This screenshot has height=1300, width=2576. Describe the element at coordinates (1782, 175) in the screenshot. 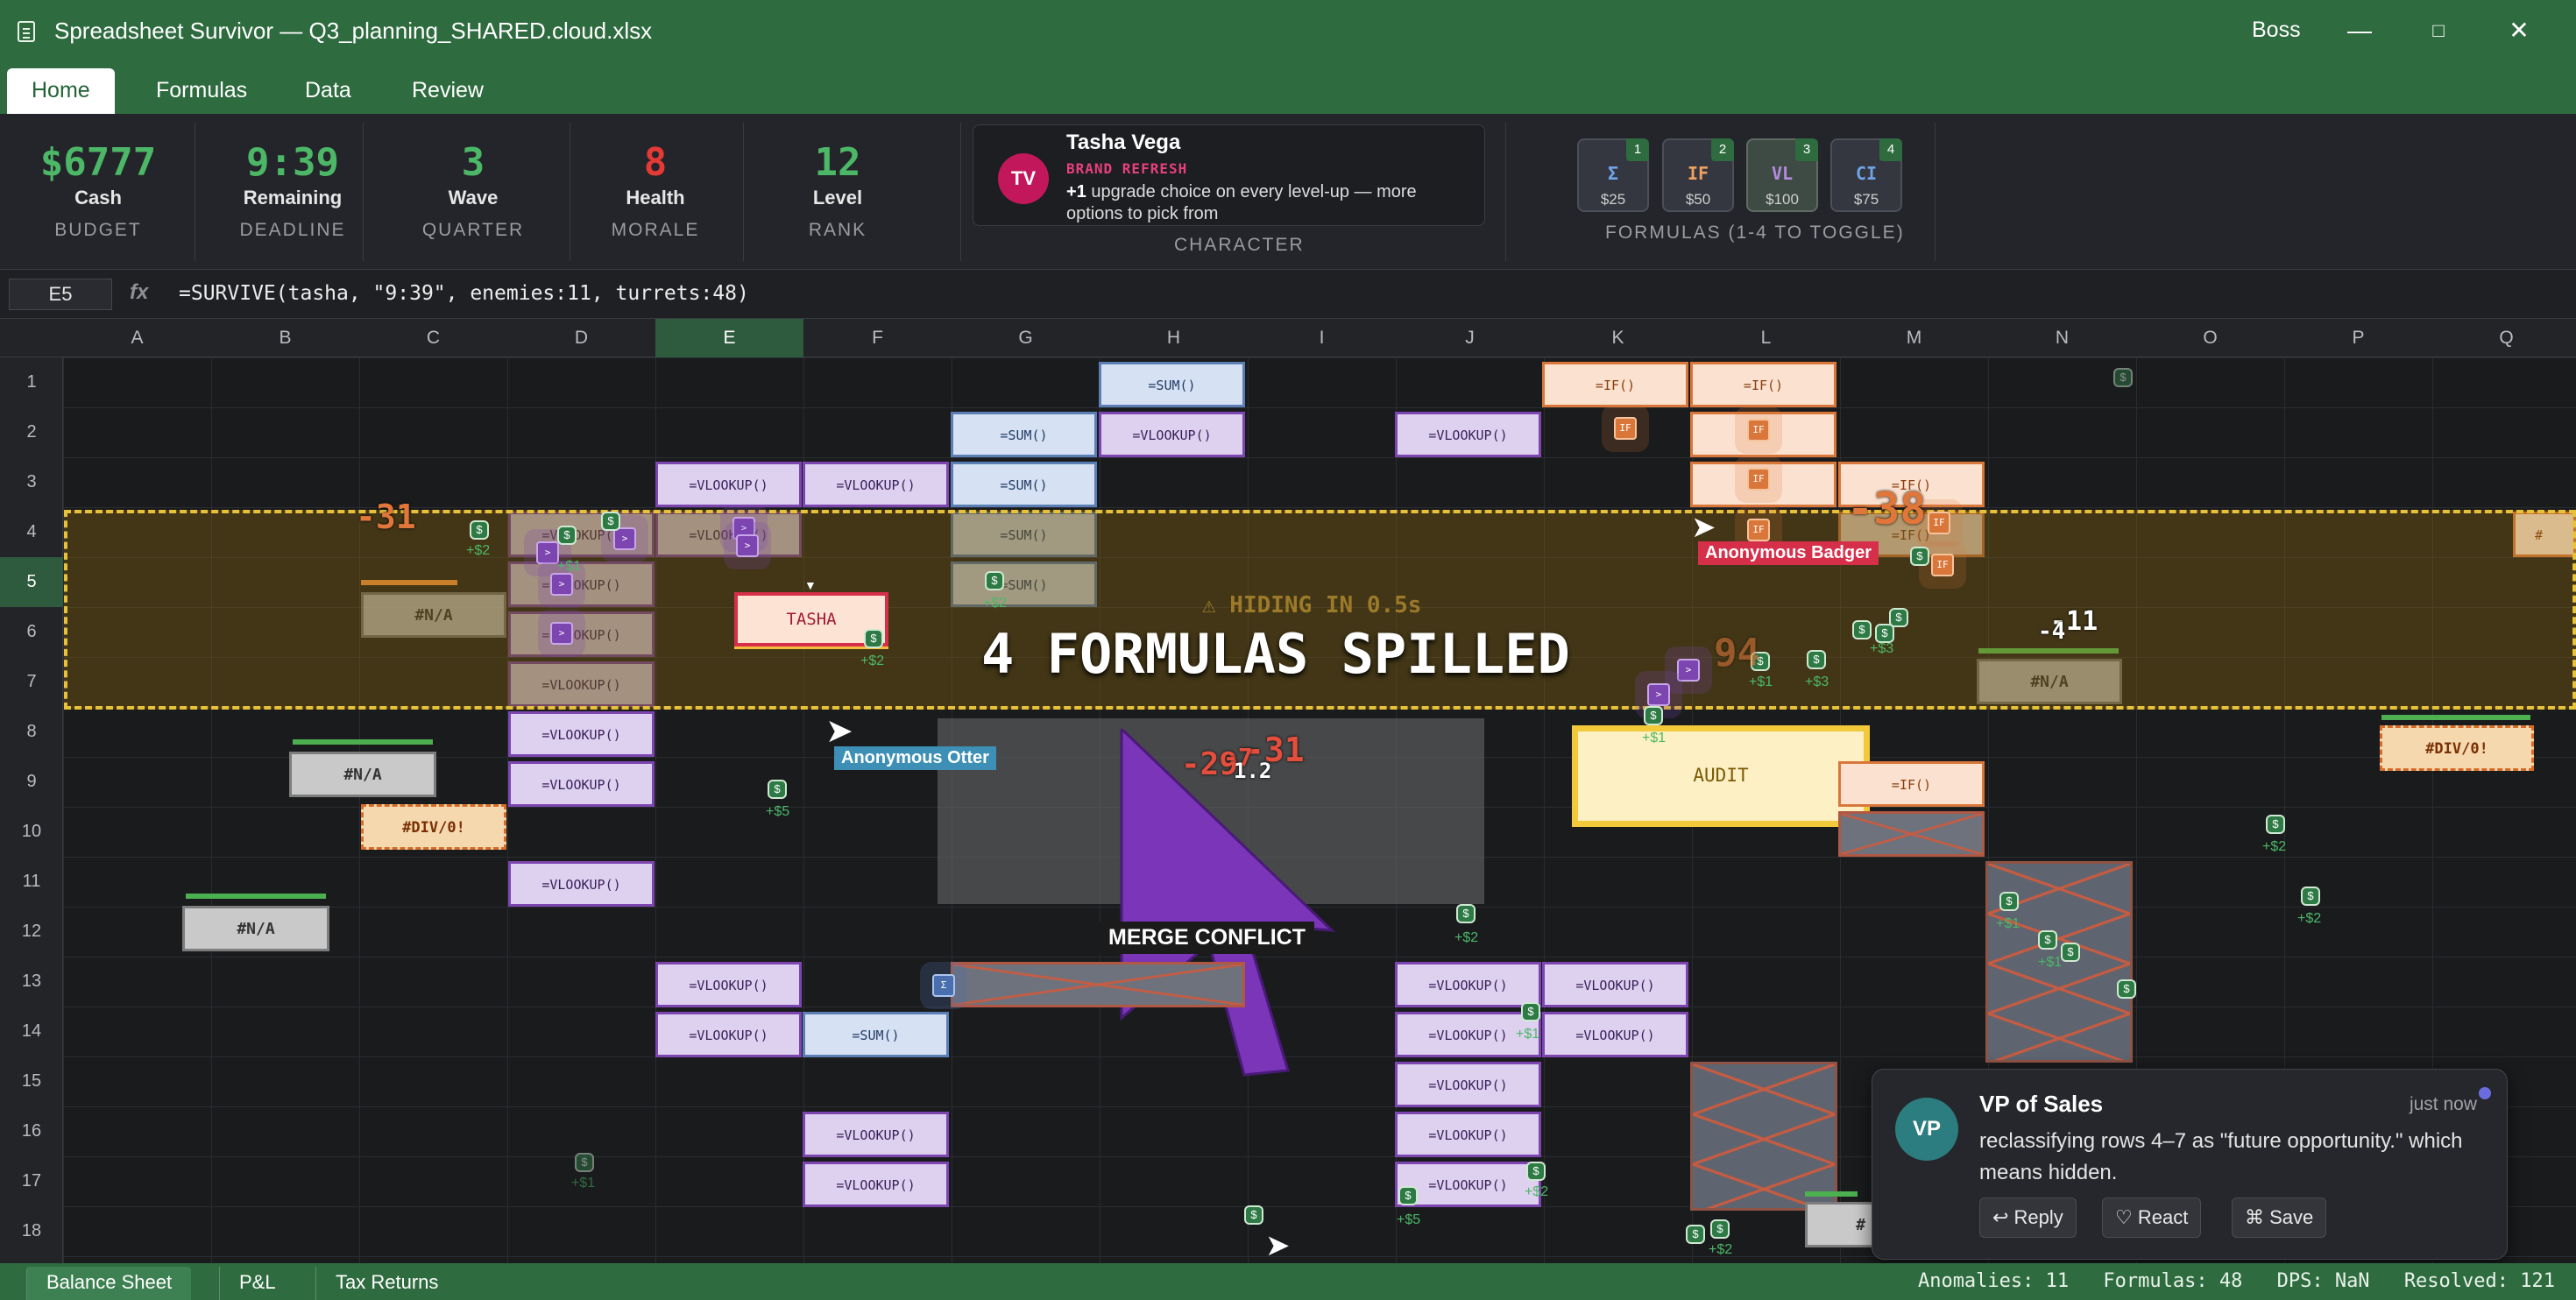

I see `formula-vlookup-button: 3 VL $100` at that location.